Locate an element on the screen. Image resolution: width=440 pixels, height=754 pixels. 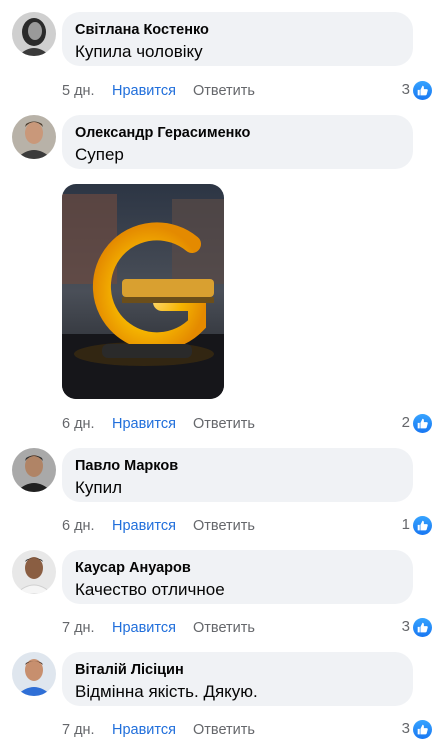
avatar-woman-icon is located at coordinates (34, 34).